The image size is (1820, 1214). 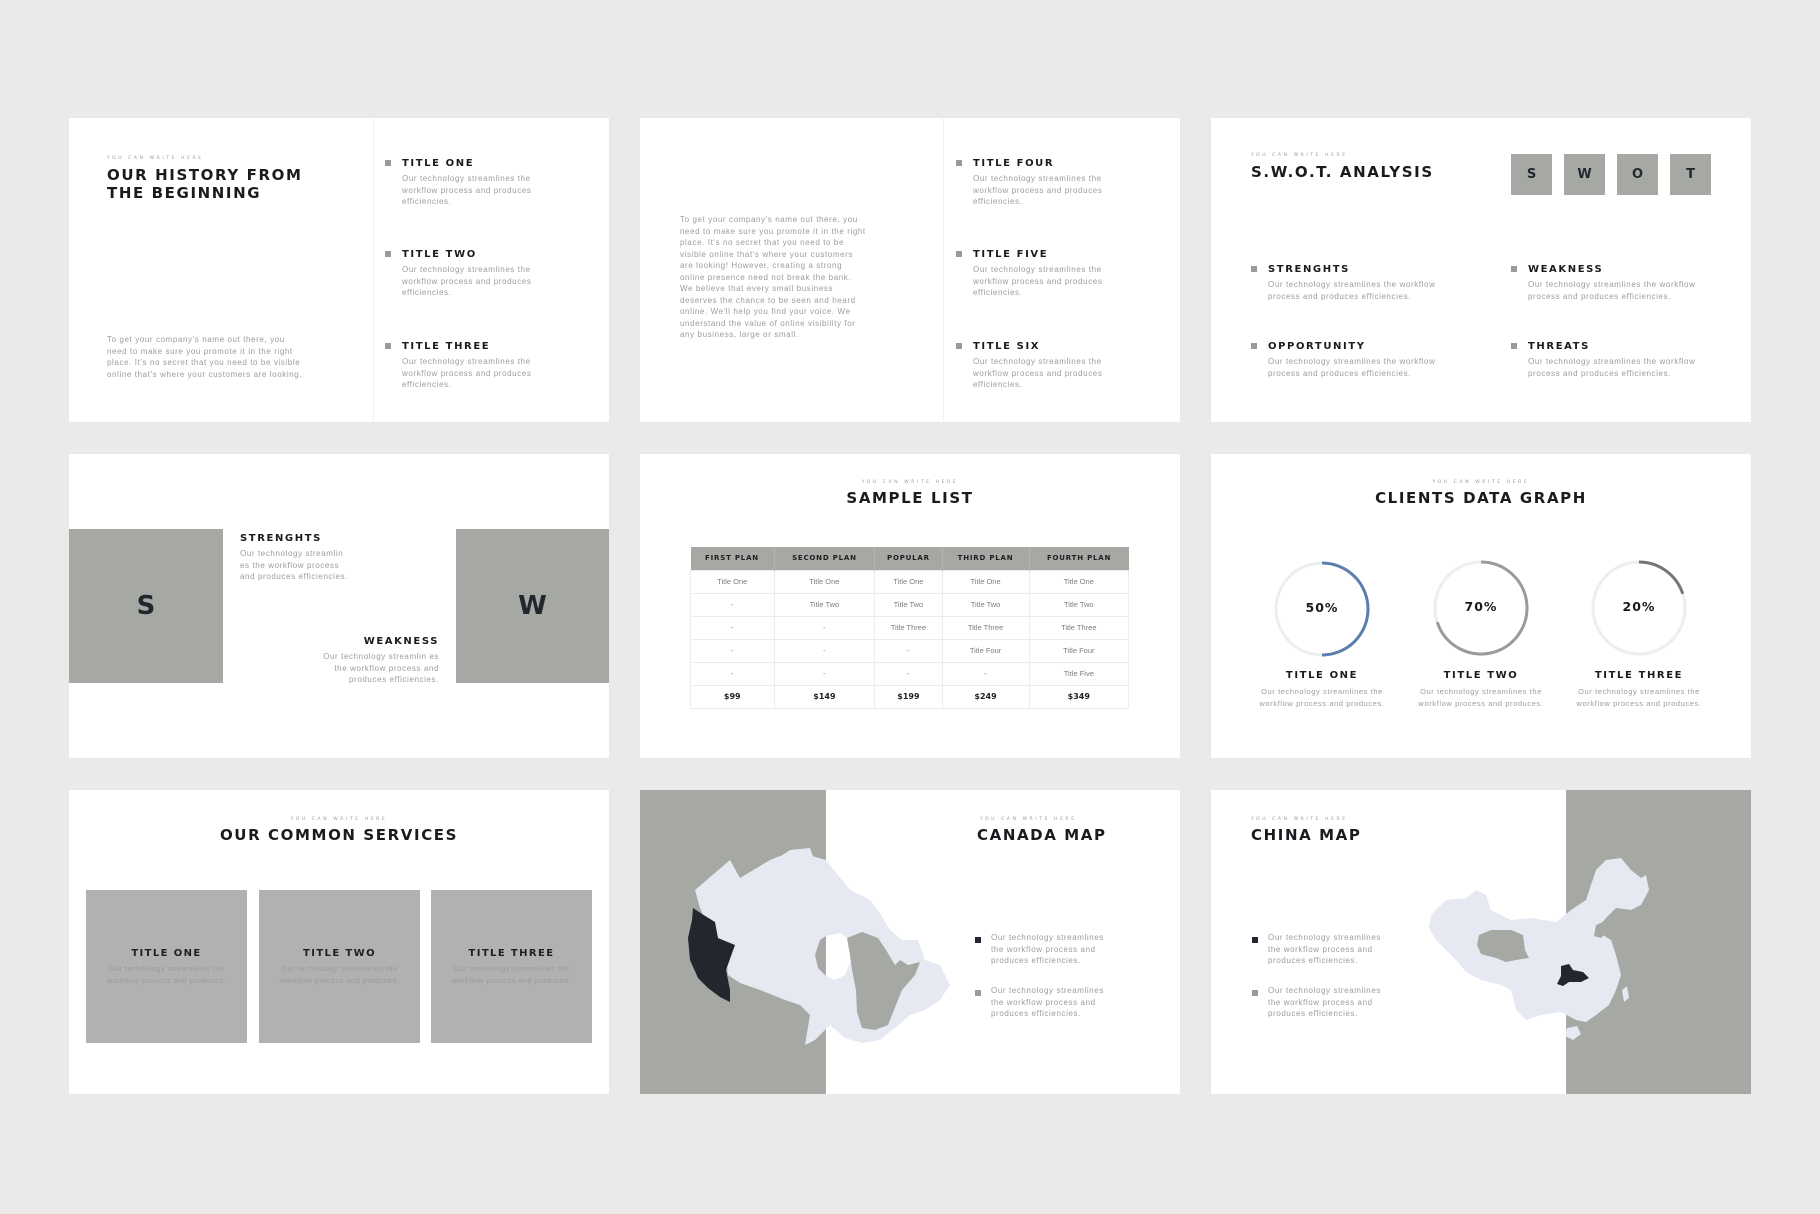 I want to click on map-region-hainan, so click(x=1573, y=1033).